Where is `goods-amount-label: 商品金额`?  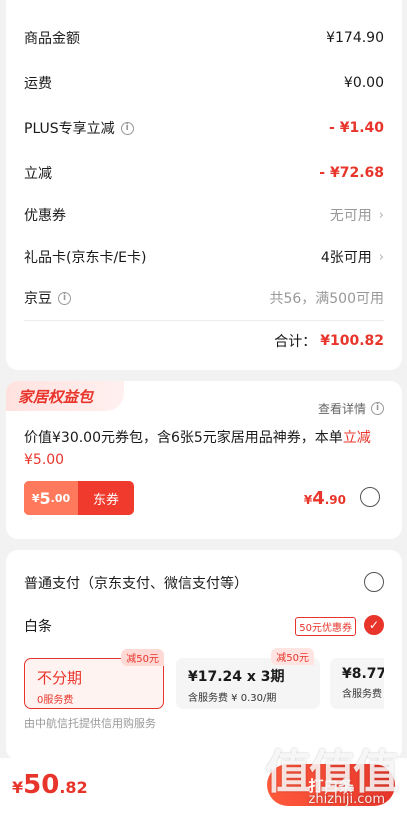 goods-amount-label: 商品金额 is located at coordinates (52, 39).